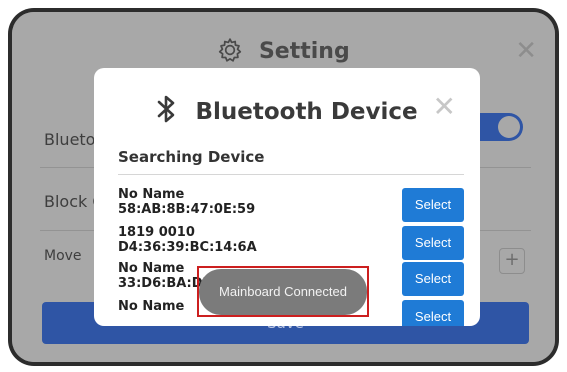  Describe the element at coordinates (526, 51) in the screenshot. I see `settings-close-icon: ✕` at that location.